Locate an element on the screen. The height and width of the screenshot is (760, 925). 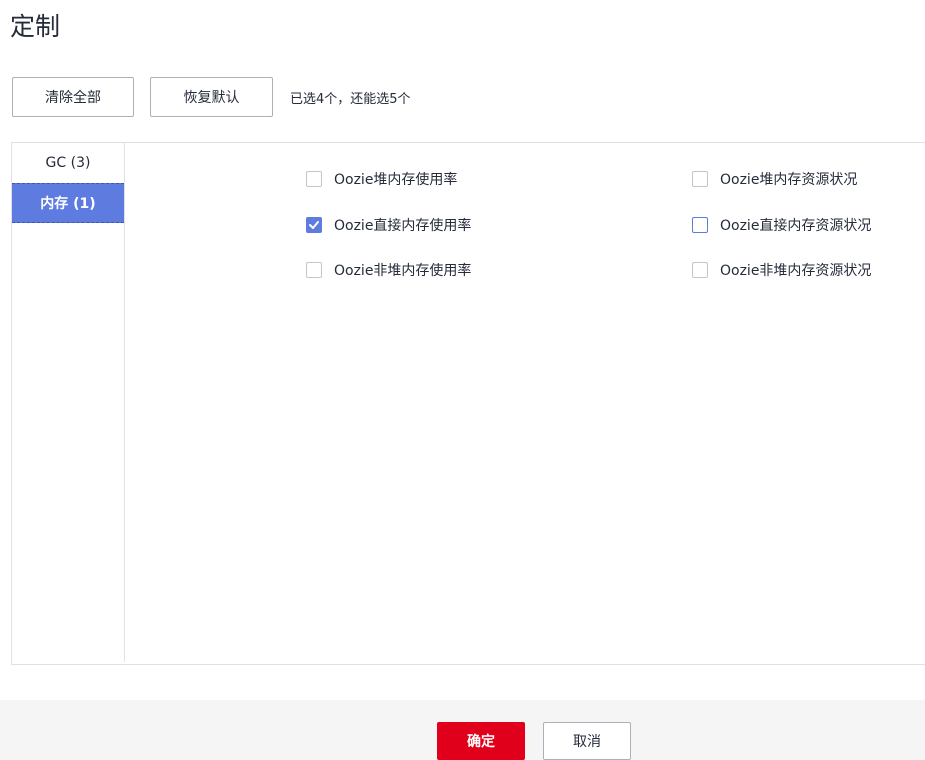
checkbox-checked is located at coordinates (314, 225).